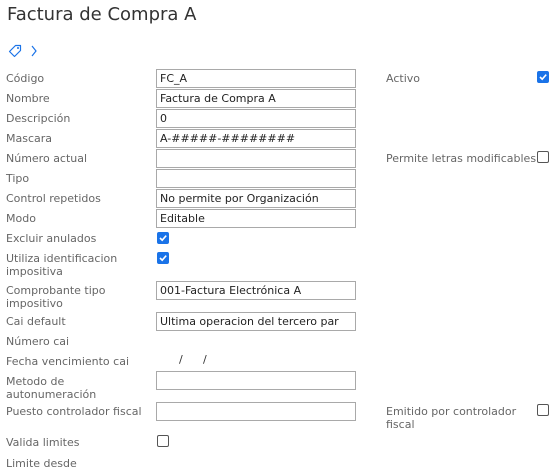 This screenshot has height=471, width=560. I want to click on mascara-field: A-#####-########, so click(256, 138).